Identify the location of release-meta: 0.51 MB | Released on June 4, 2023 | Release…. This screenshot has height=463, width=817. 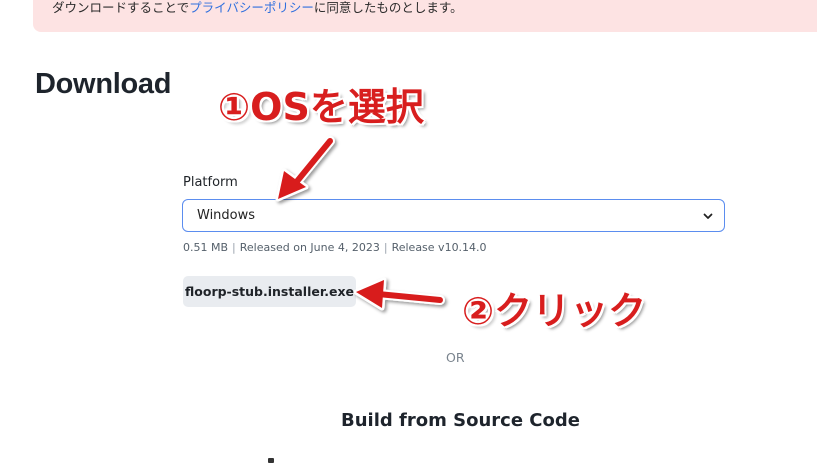
(335, 247).